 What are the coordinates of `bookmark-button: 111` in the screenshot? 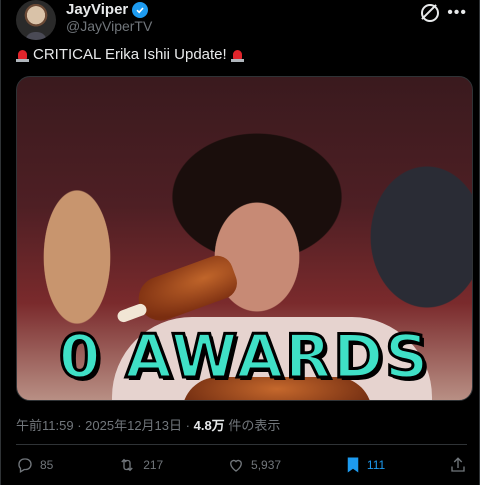 It's located at (365, 465).